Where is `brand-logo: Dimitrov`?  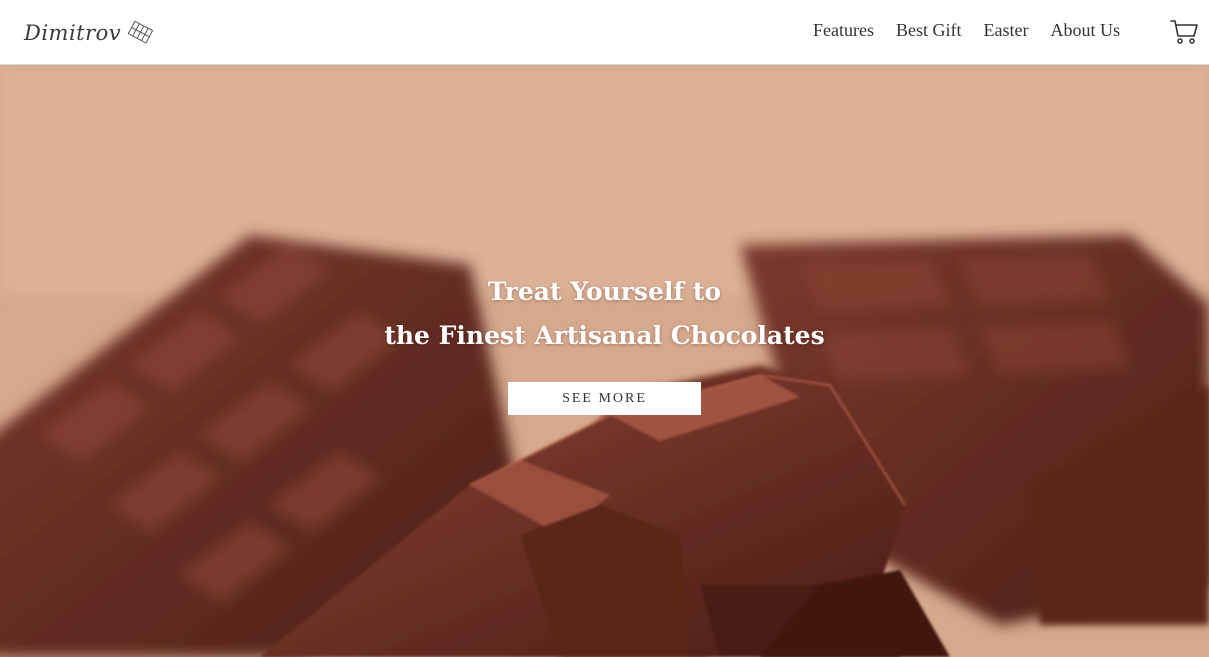
brand-logo: Dimitrov is located at coordinates (90, 33).